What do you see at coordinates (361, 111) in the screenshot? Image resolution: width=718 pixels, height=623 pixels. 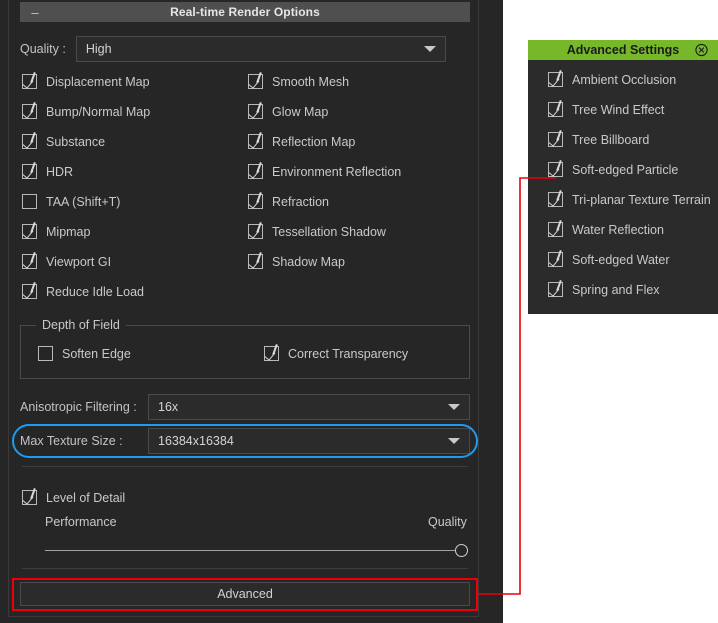 I see `render-option: Glow Map` at bounding box center [361, 111].